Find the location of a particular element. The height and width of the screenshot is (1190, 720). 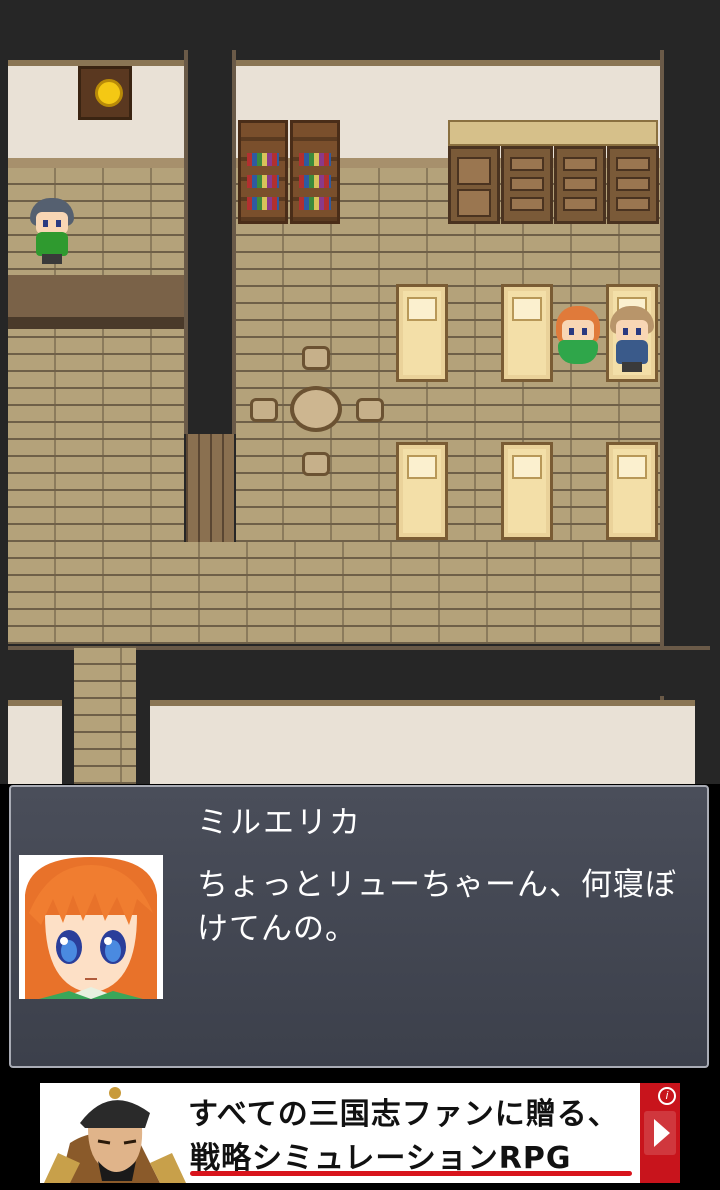

doorway is located at coordinates (210, 488).